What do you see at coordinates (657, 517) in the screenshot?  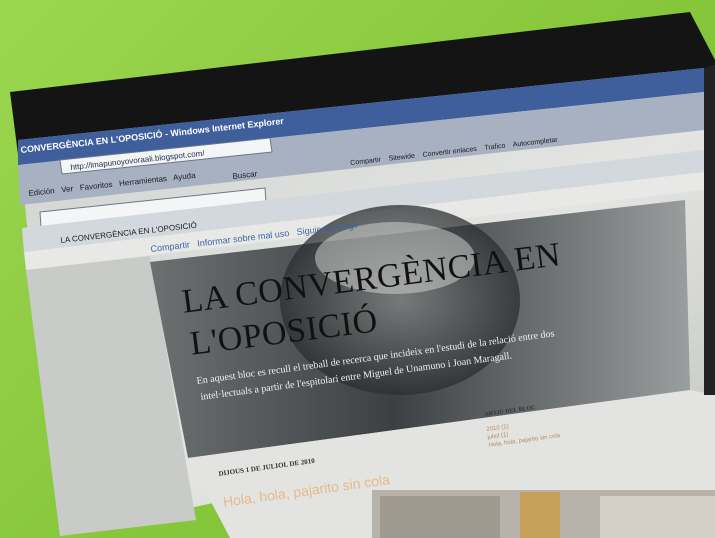 I see `room-window` at bounding box center [657, 517].